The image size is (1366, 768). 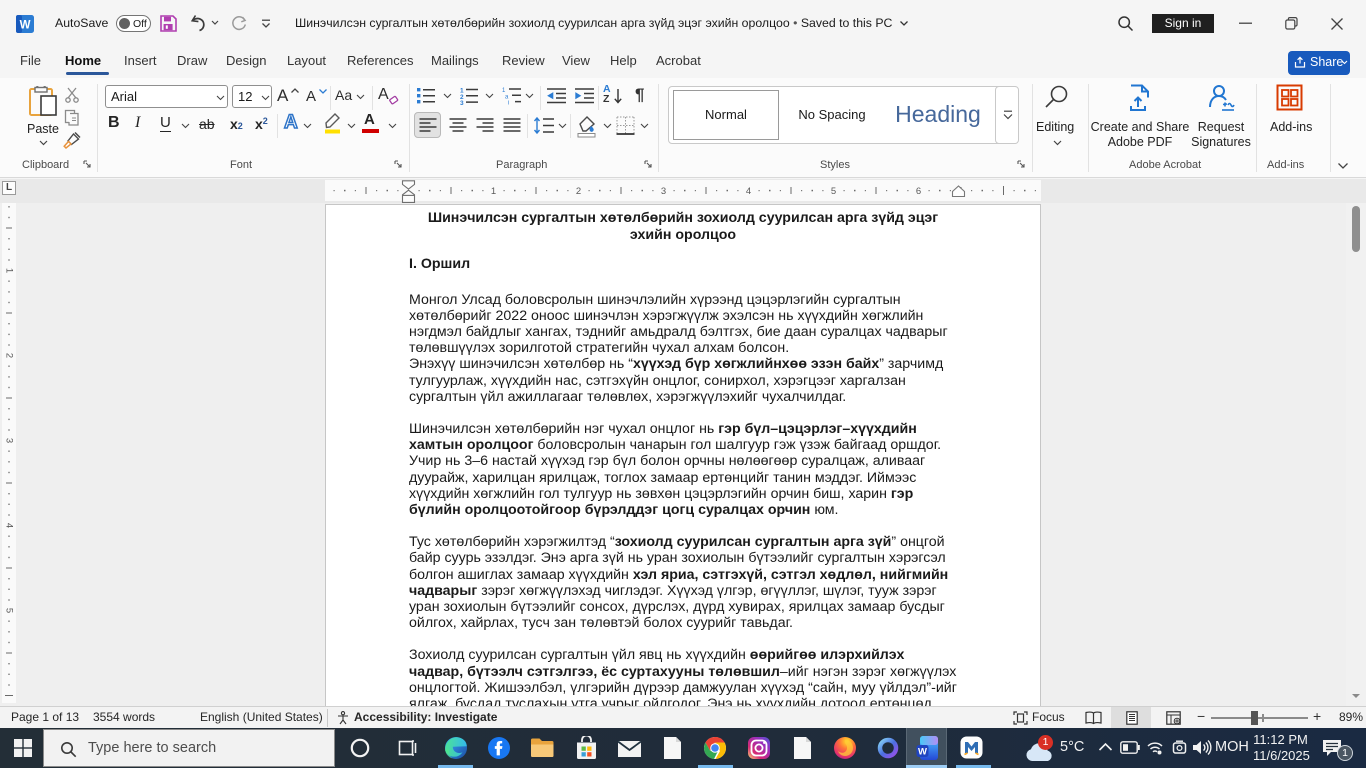 I want to click on svg-text: a, so click(x=507, y=97).